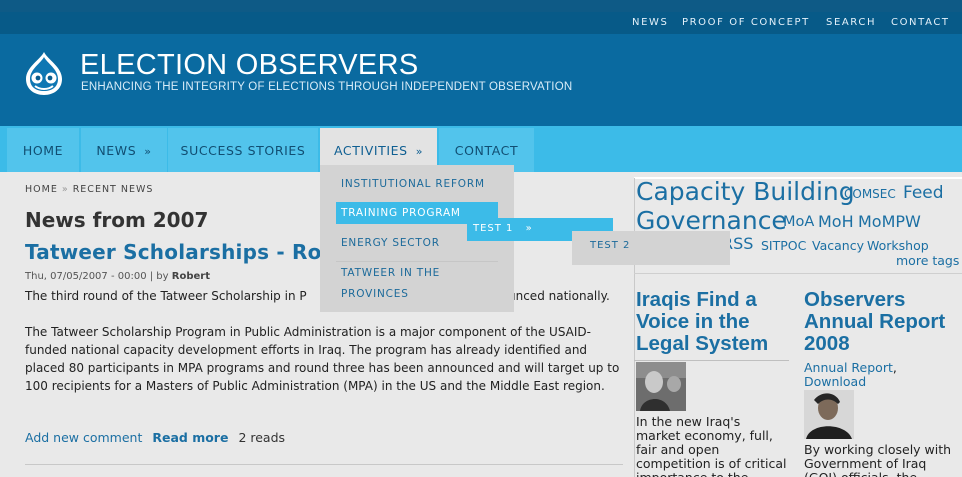 The height and width of the screenshot is (477, 962). I want to click on dropdown-label-tatweer-2: PROVINCES, so click(375, 294).